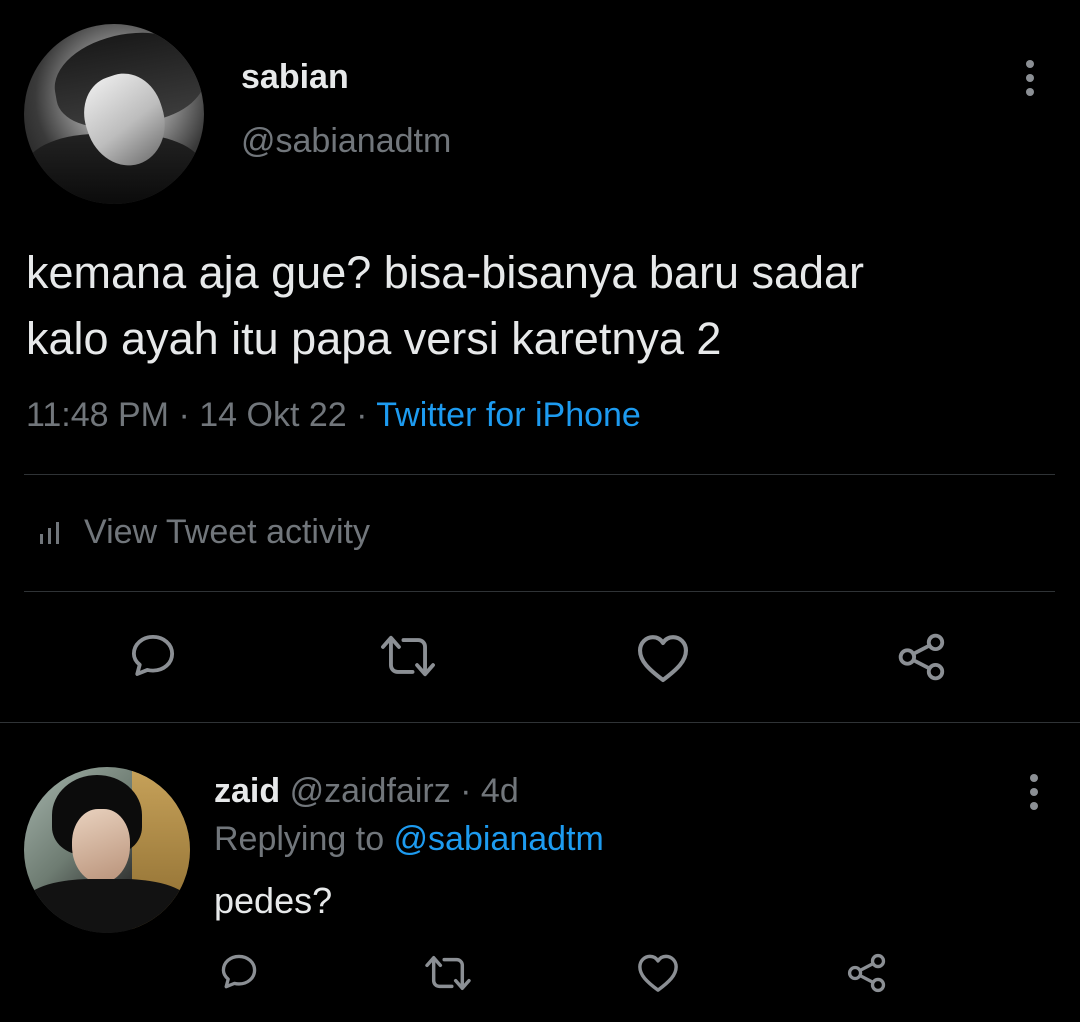 The height and width of the screenshot is (1022, 1080). What do you see at coordinates (663, 657) in the screenshot?
I see `like-icon` at bounding box center [663, 657].